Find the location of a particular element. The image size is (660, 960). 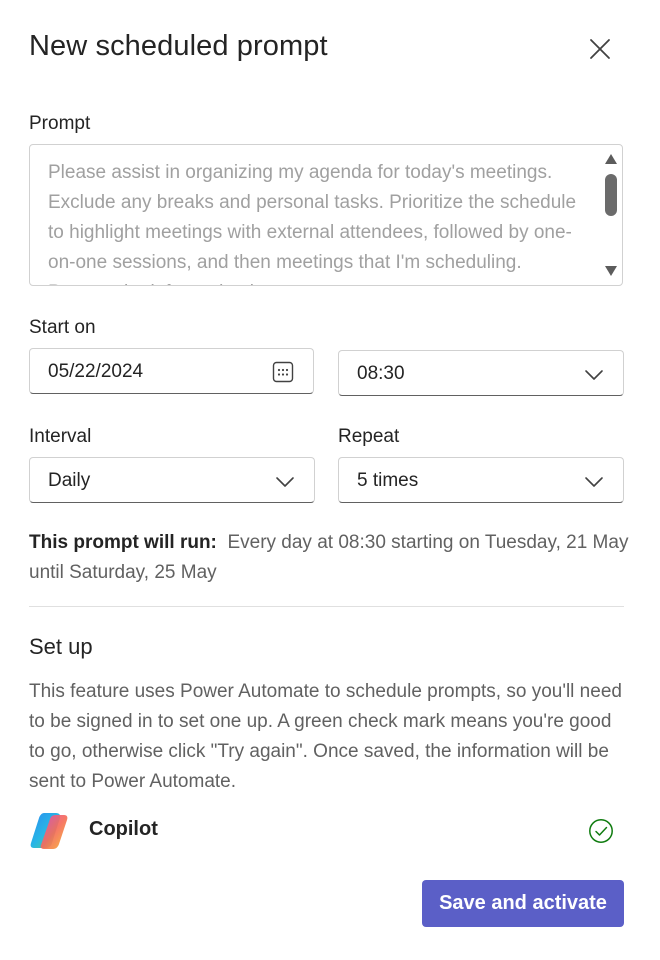

repeat-label: Repeat is located at coordinates (369, 436).